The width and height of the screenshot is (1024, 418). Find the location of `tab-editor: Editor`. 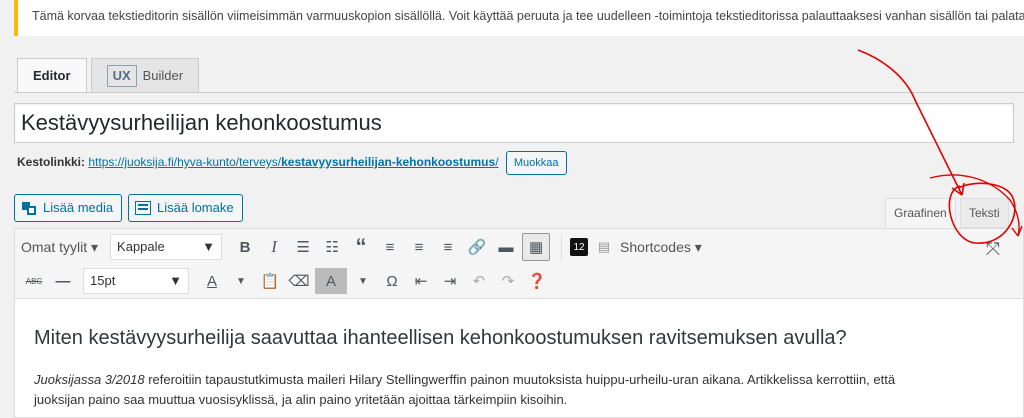

tab-editor: Editor is located at coordinates (52, 75).